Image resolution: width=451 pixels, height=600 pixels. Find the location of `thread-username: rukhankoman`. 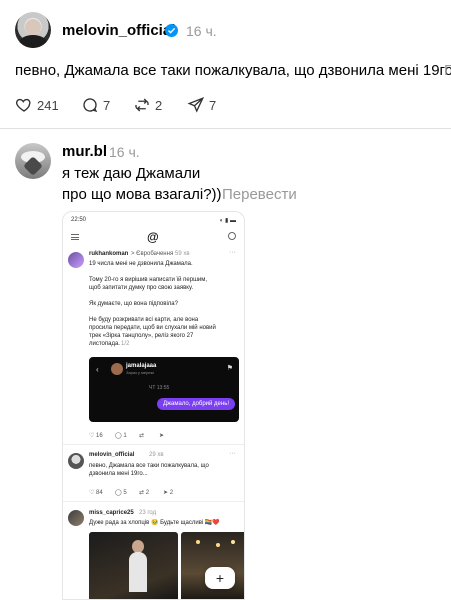

thread-username: rukhankoman is located at coordinates (109, 254).